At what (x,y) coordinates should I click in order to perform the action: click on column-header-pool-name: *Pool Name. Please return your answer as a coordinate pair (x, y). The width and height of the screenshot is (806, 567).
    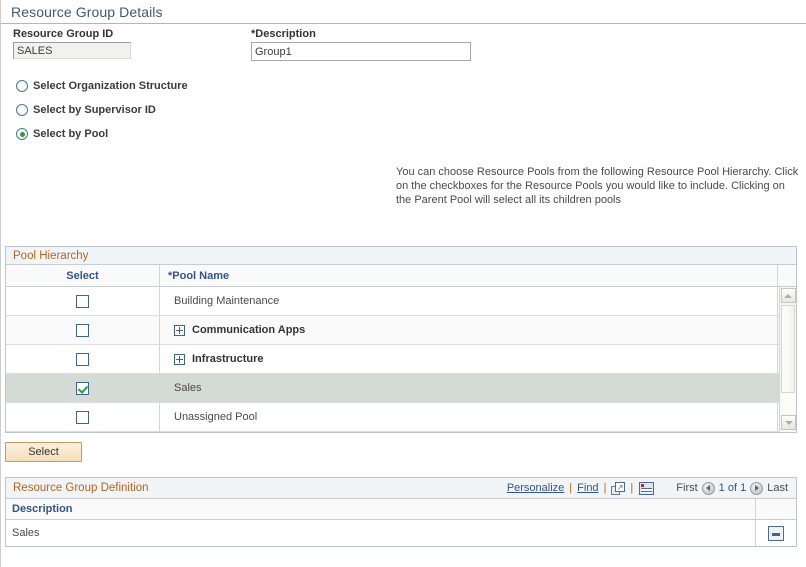
    Looking at the image, I should click on (469, 275).